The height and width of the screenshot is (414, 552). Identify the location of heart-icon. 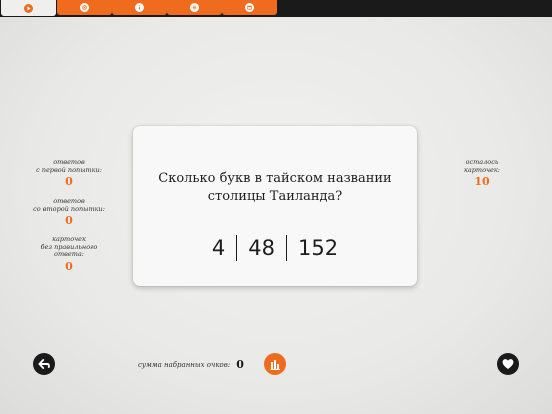
(508, 364).